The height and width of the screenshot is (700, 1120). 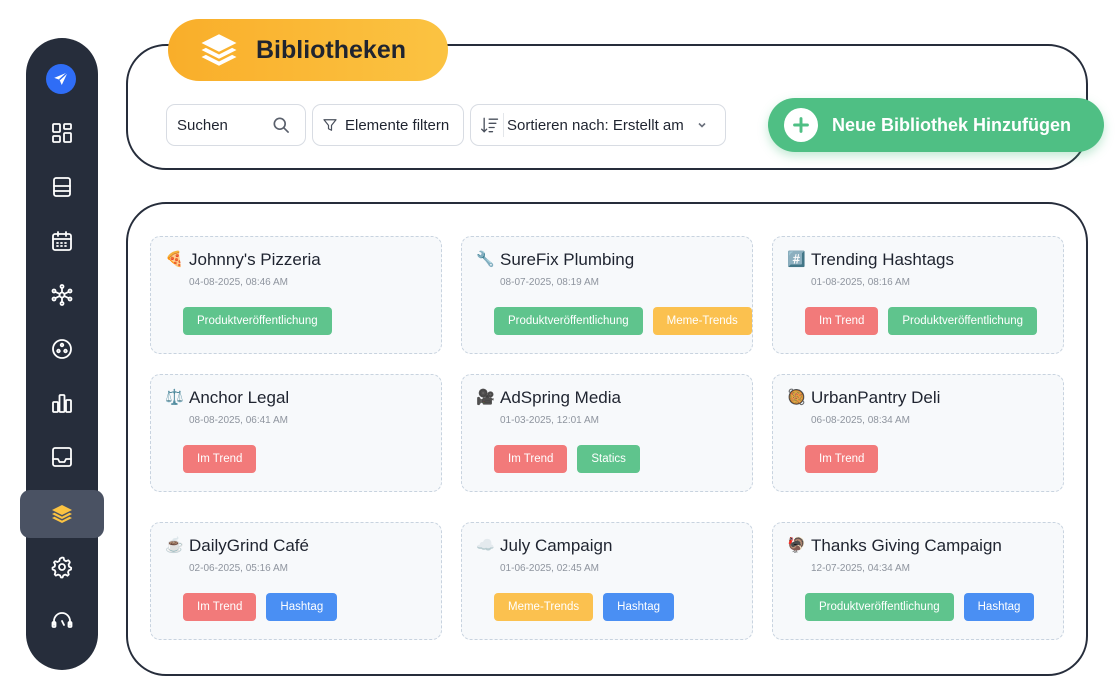 I want to click on library-date: 08-08-2025, 06:41 AM, so click(x=238, y=420).